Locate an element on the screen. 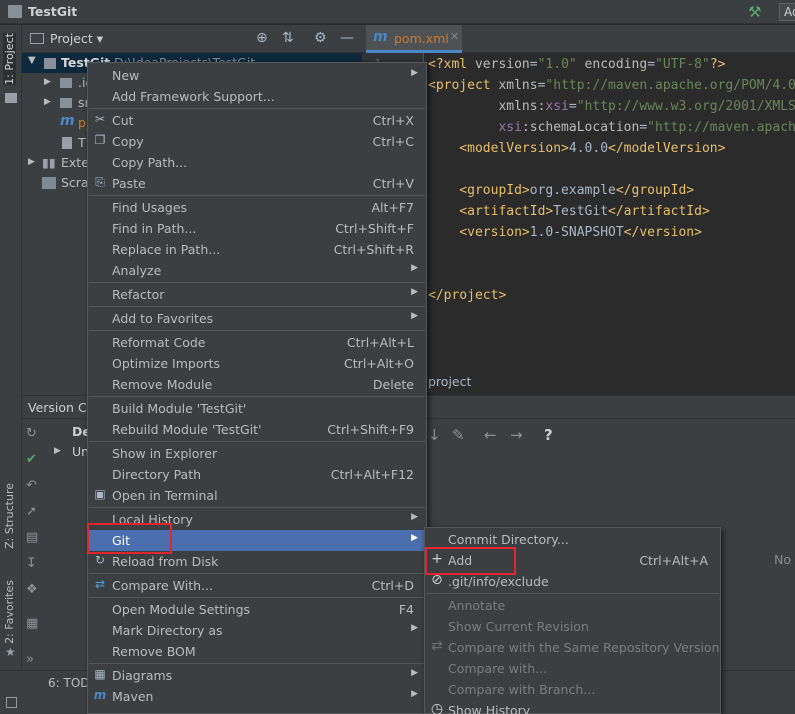 The height and width of the screenshot is (714, 795). menu-item-reformat-code: Reformat Code Ctrl+Alt+L is located at coordinates (257, 342).